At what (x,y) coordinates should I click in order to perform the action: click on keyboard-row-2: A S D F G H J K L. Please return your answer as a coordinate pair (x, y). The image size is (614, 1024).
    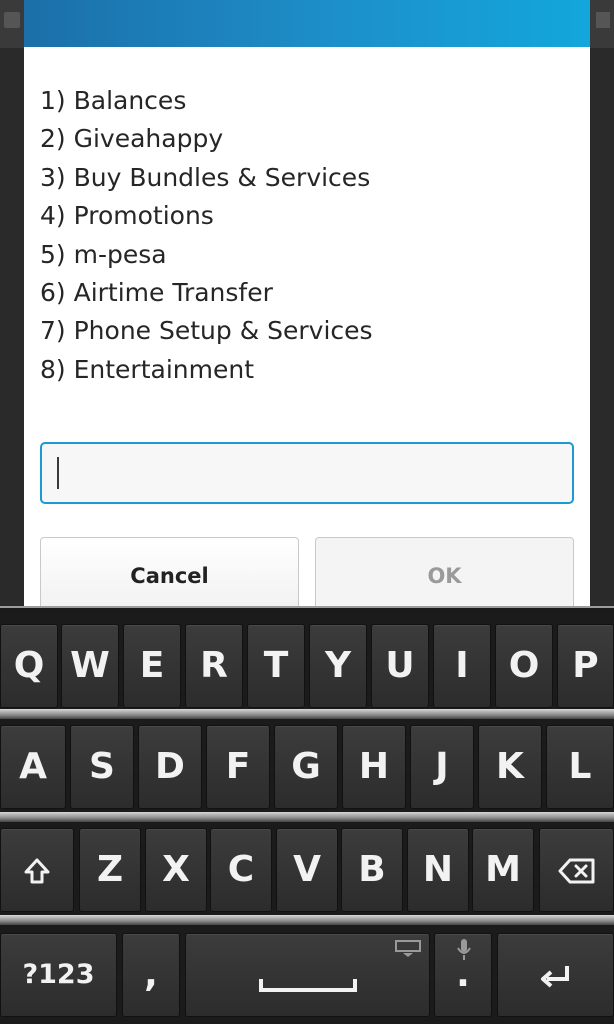
    Looking at the image, I should click on (307, 770).